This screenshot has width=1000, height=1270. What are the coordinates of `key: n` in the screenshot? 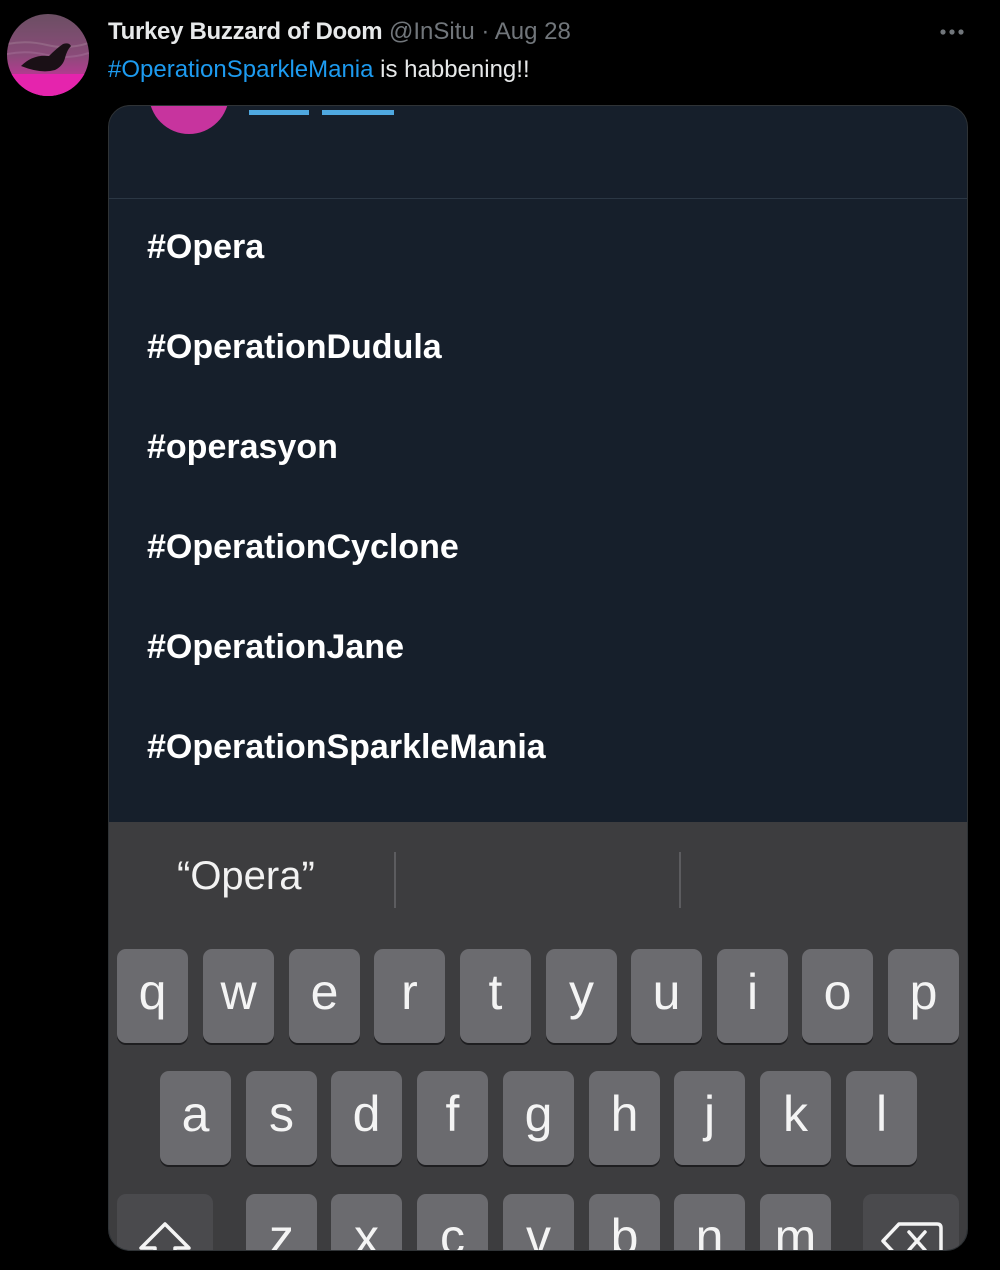 It's located at (709, 1222).